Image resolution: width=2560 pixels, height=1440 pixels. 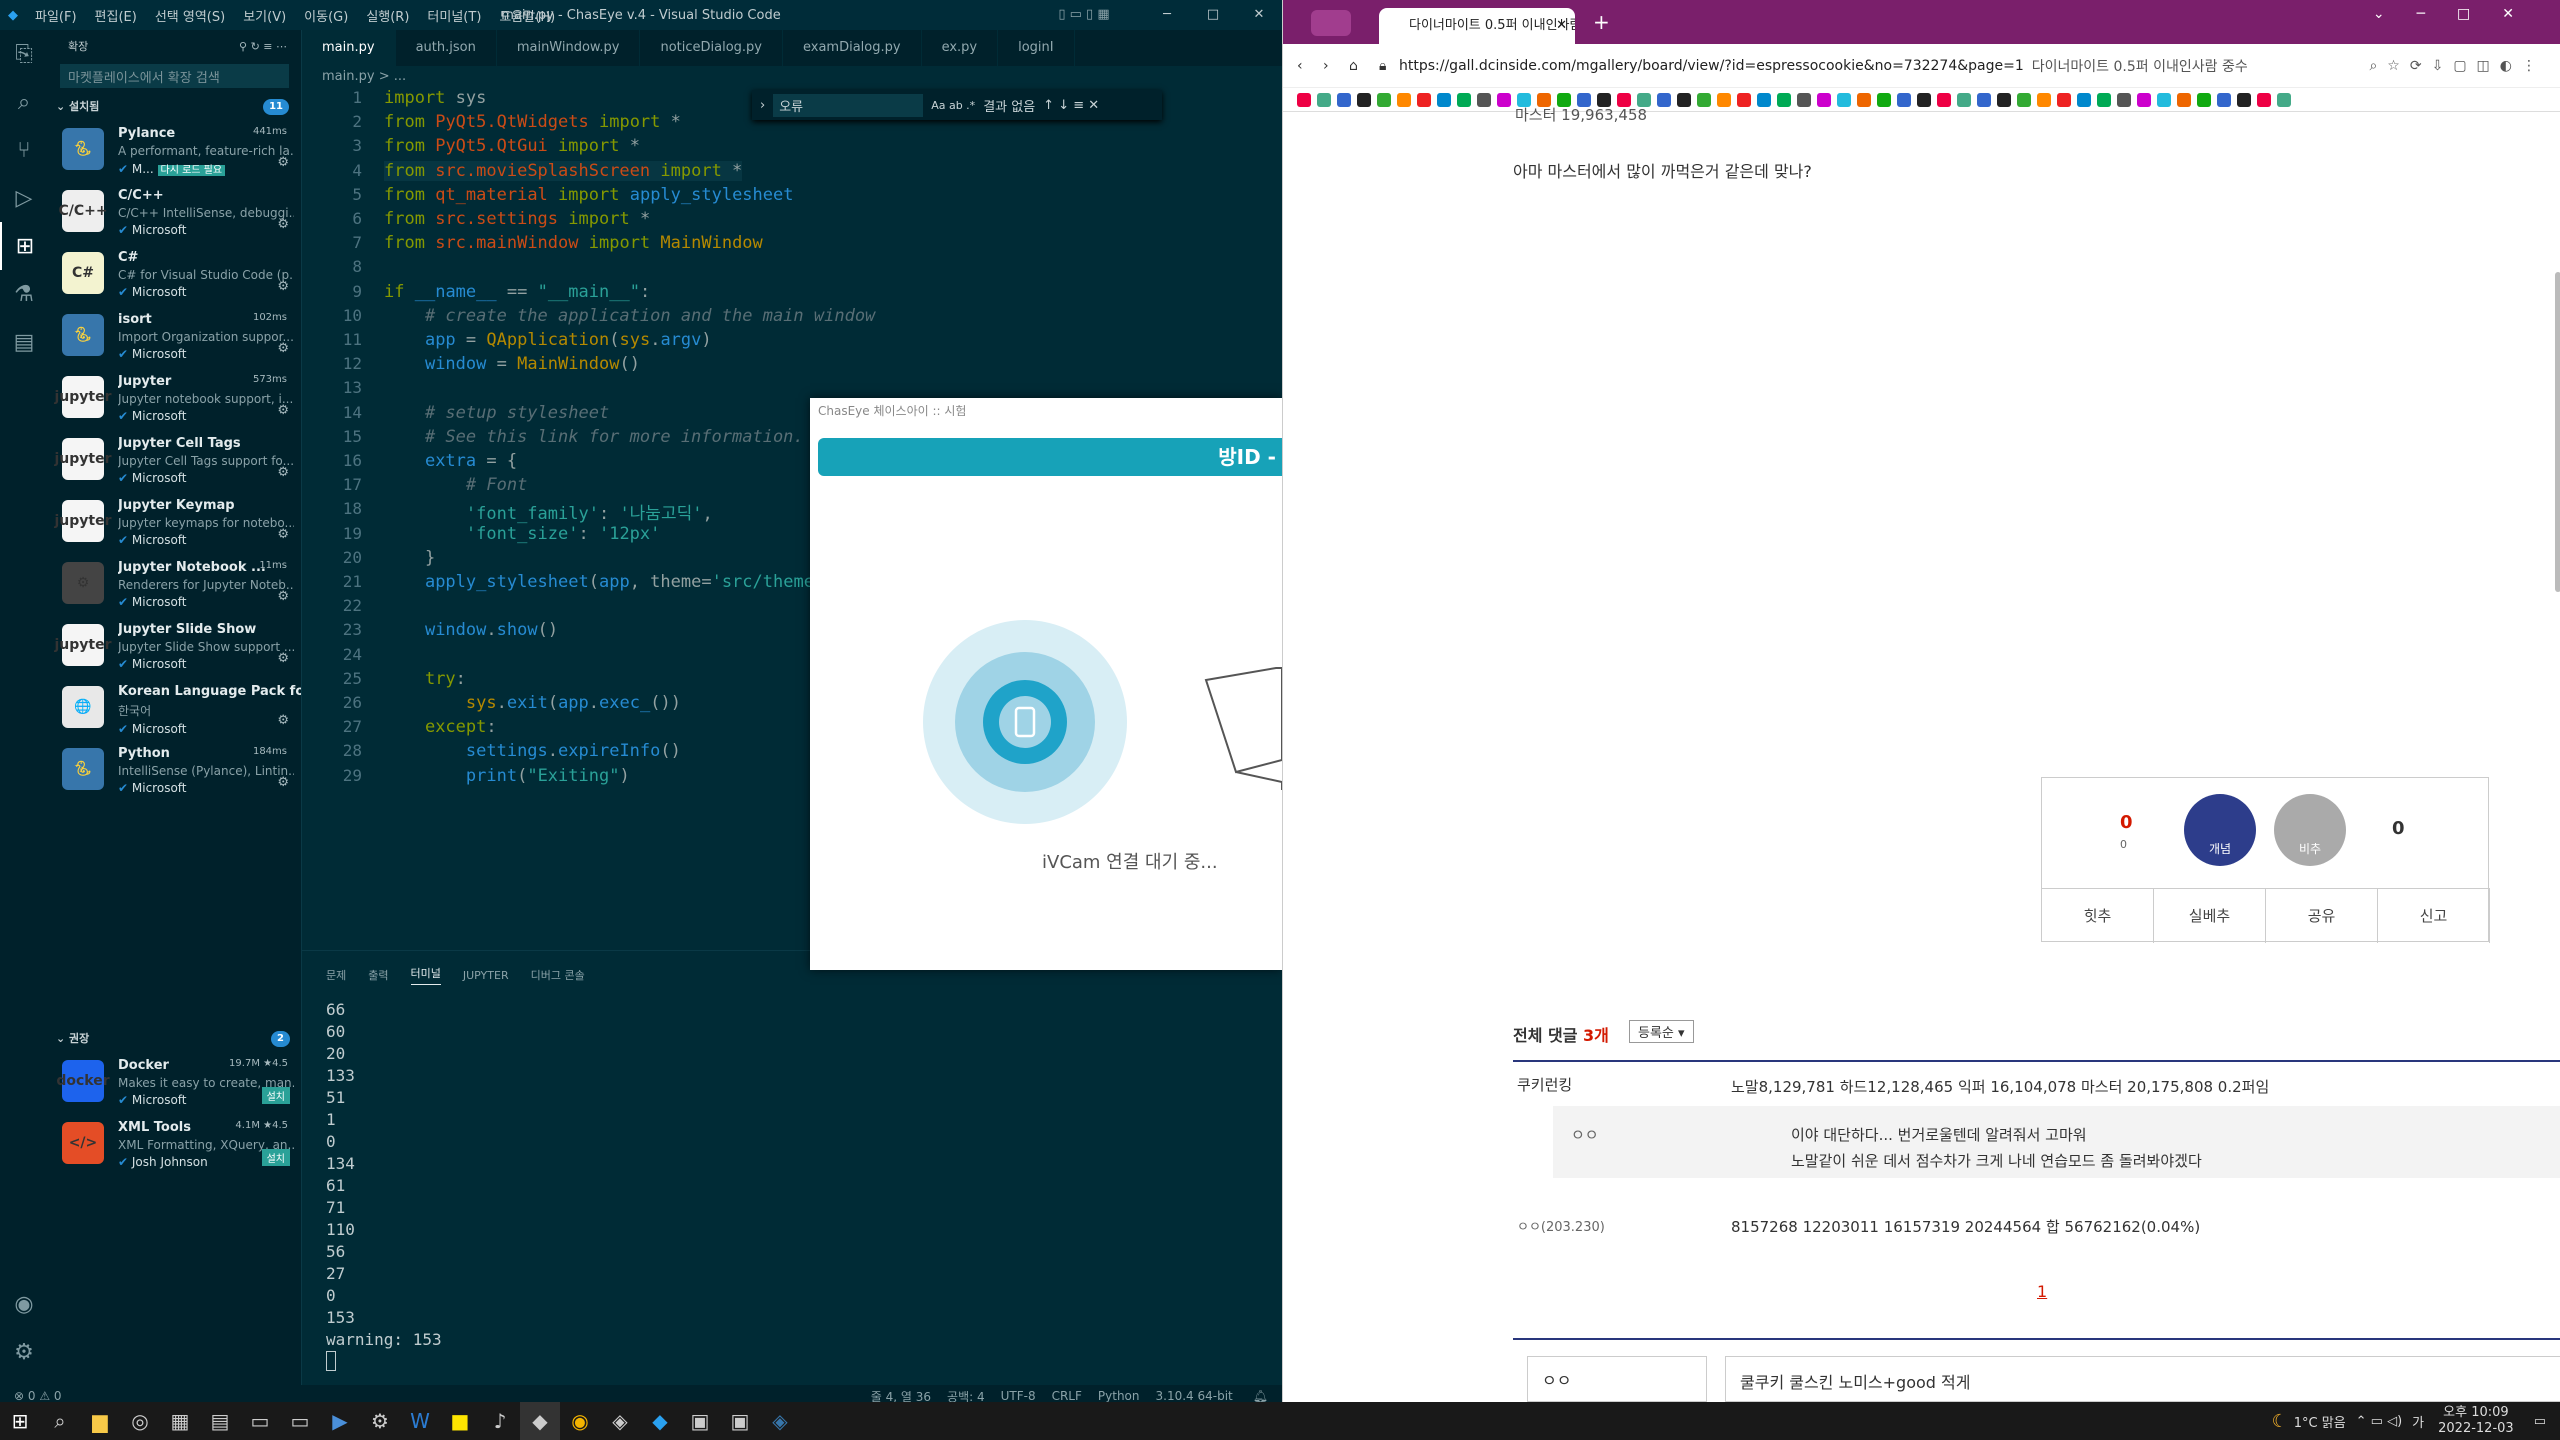 What do you see at coordinates (24, 294) in the screenshot?
I see `testing-icon: ⚗` at bounding box center [24, 294].